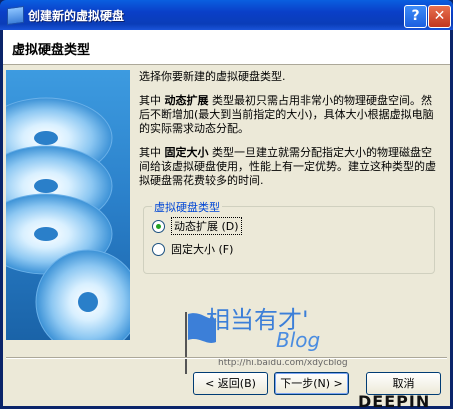  I want to click on page-title: 虚拟硬盘类型, so click(51, 50).